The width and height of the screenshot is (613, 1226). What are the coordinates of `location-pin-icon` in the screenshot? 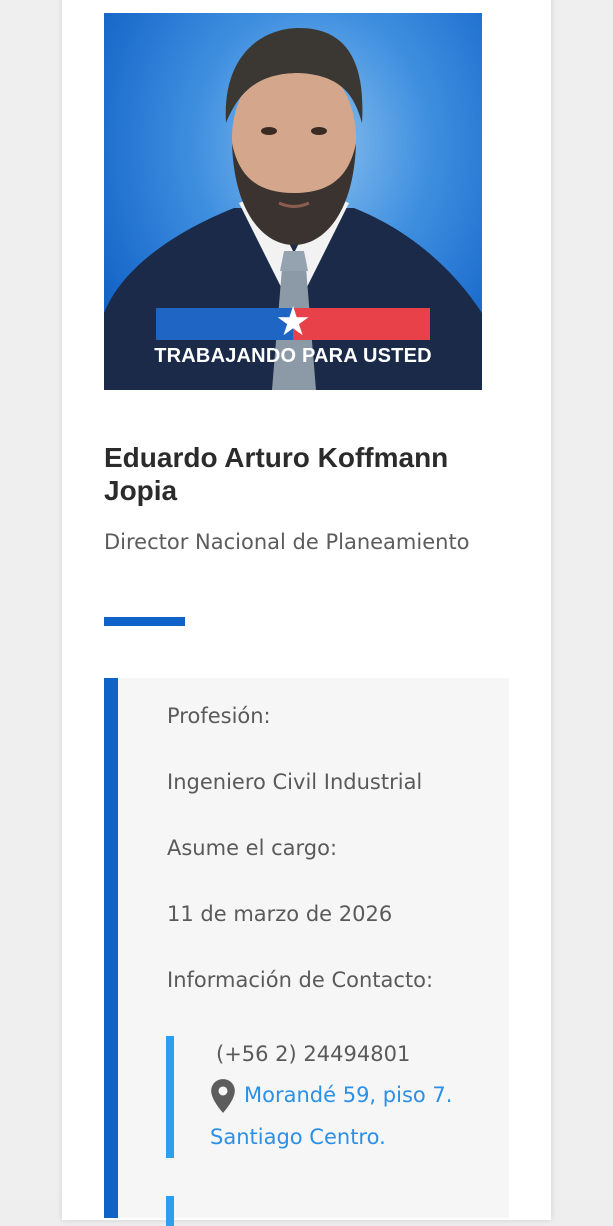 It's located at (223, 1096).